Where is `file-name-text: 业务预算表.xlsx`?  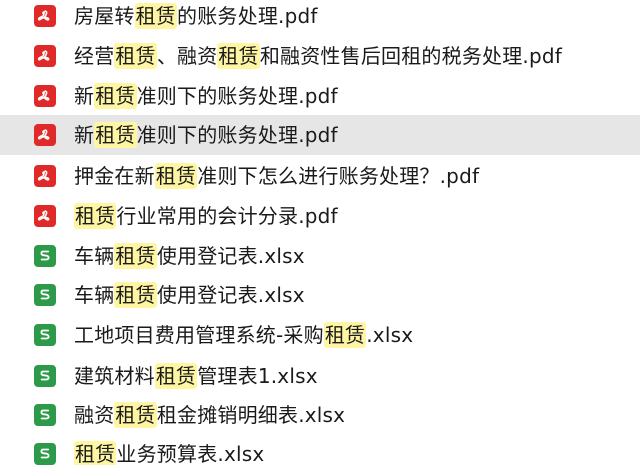
file-name-text: 业务预算表.xlsx is located at coordinates (190, 453).